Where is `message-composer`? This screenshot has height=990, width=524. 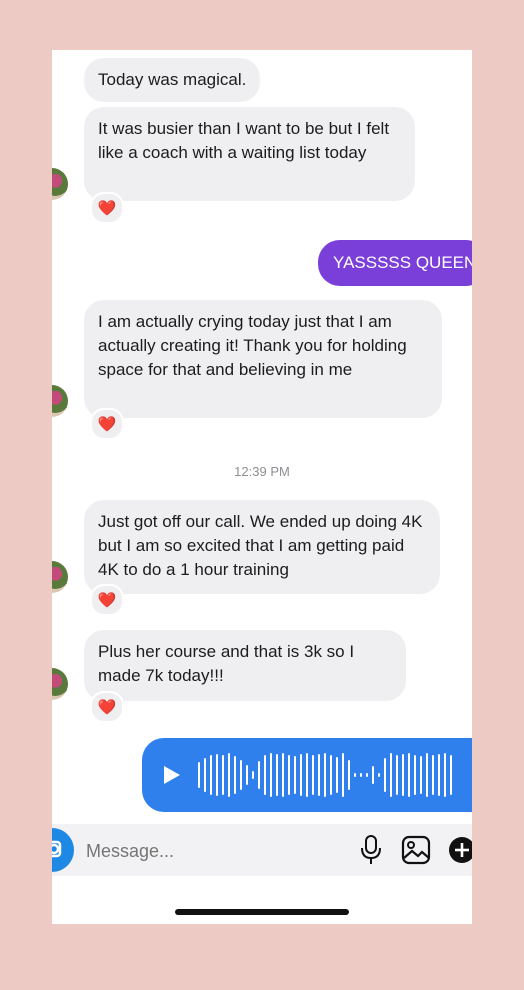
message-composer is located at coordinates (262, 850).